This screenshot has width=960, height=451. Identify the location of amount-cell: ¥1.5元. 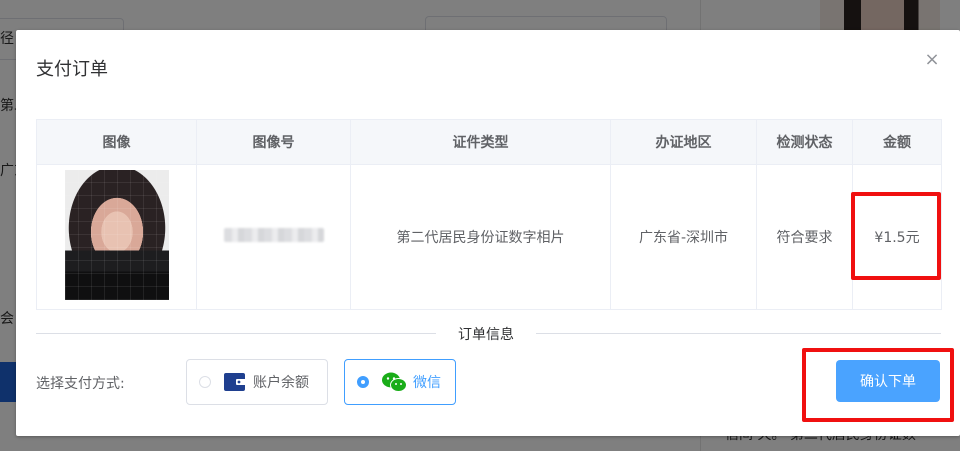
(897, 237).